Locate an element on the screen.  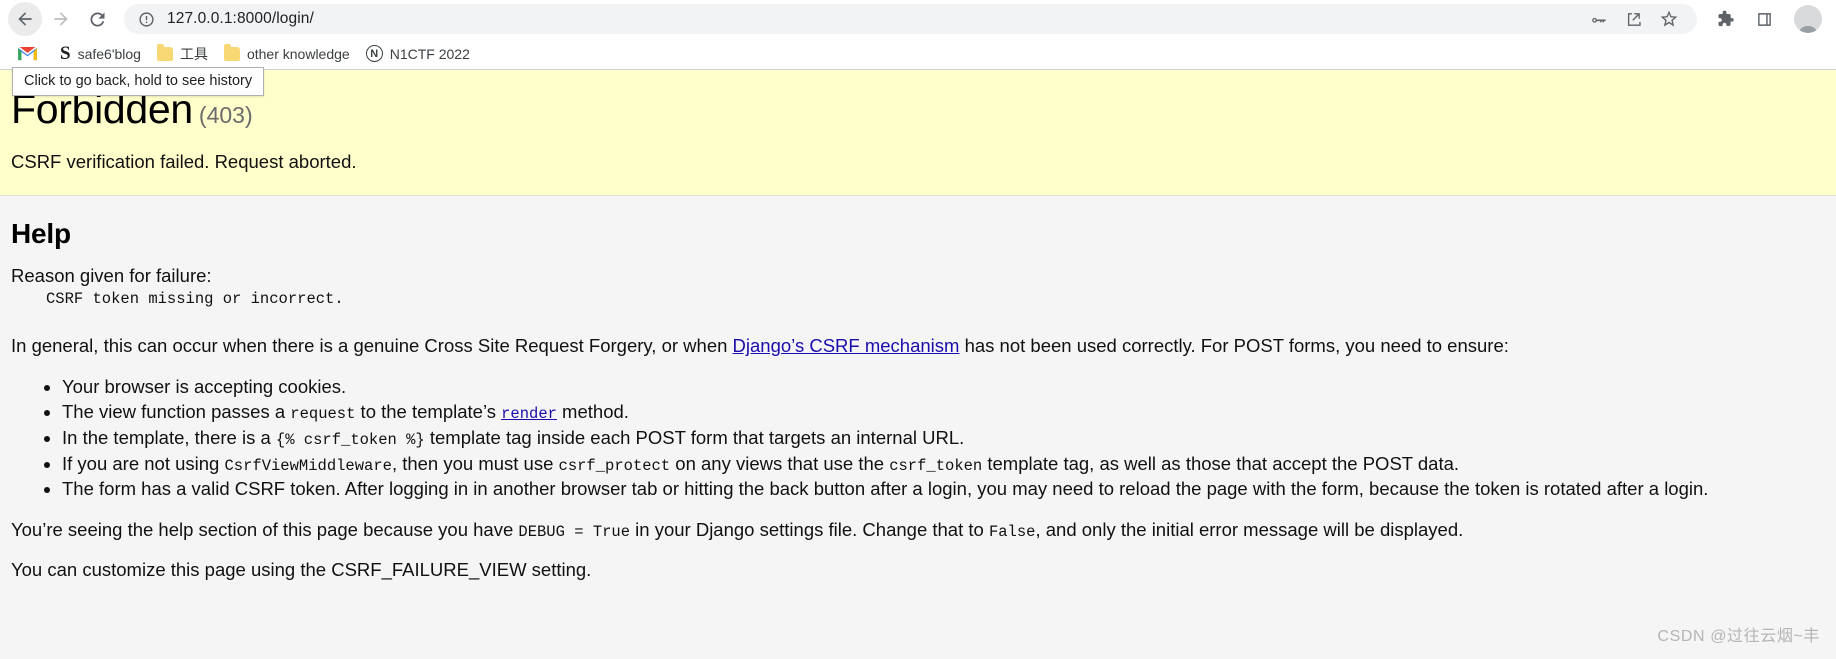
key-icon is located at coordinates (1598, 19).